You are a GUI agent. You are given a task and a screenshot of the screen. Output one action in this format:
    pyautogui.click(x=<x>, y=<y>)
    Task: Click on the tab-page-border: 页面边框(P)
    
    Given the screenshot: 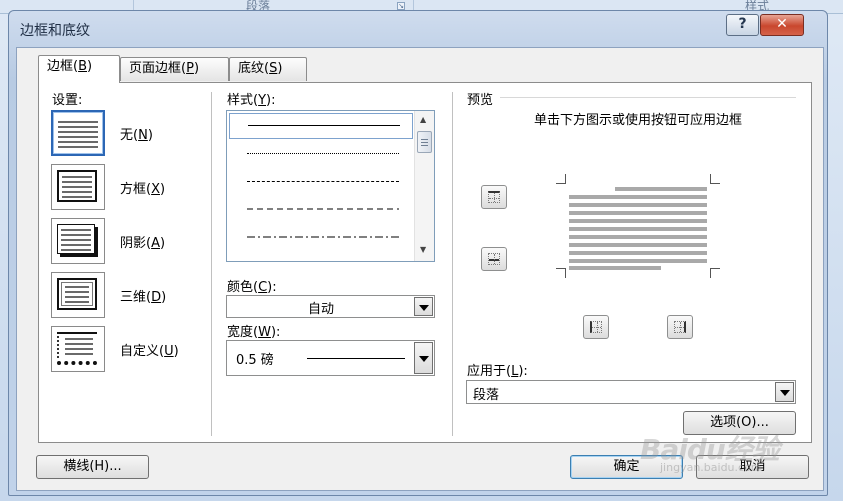 What is the action you would take?
    pyautogui.click(x=174, y=69)
    